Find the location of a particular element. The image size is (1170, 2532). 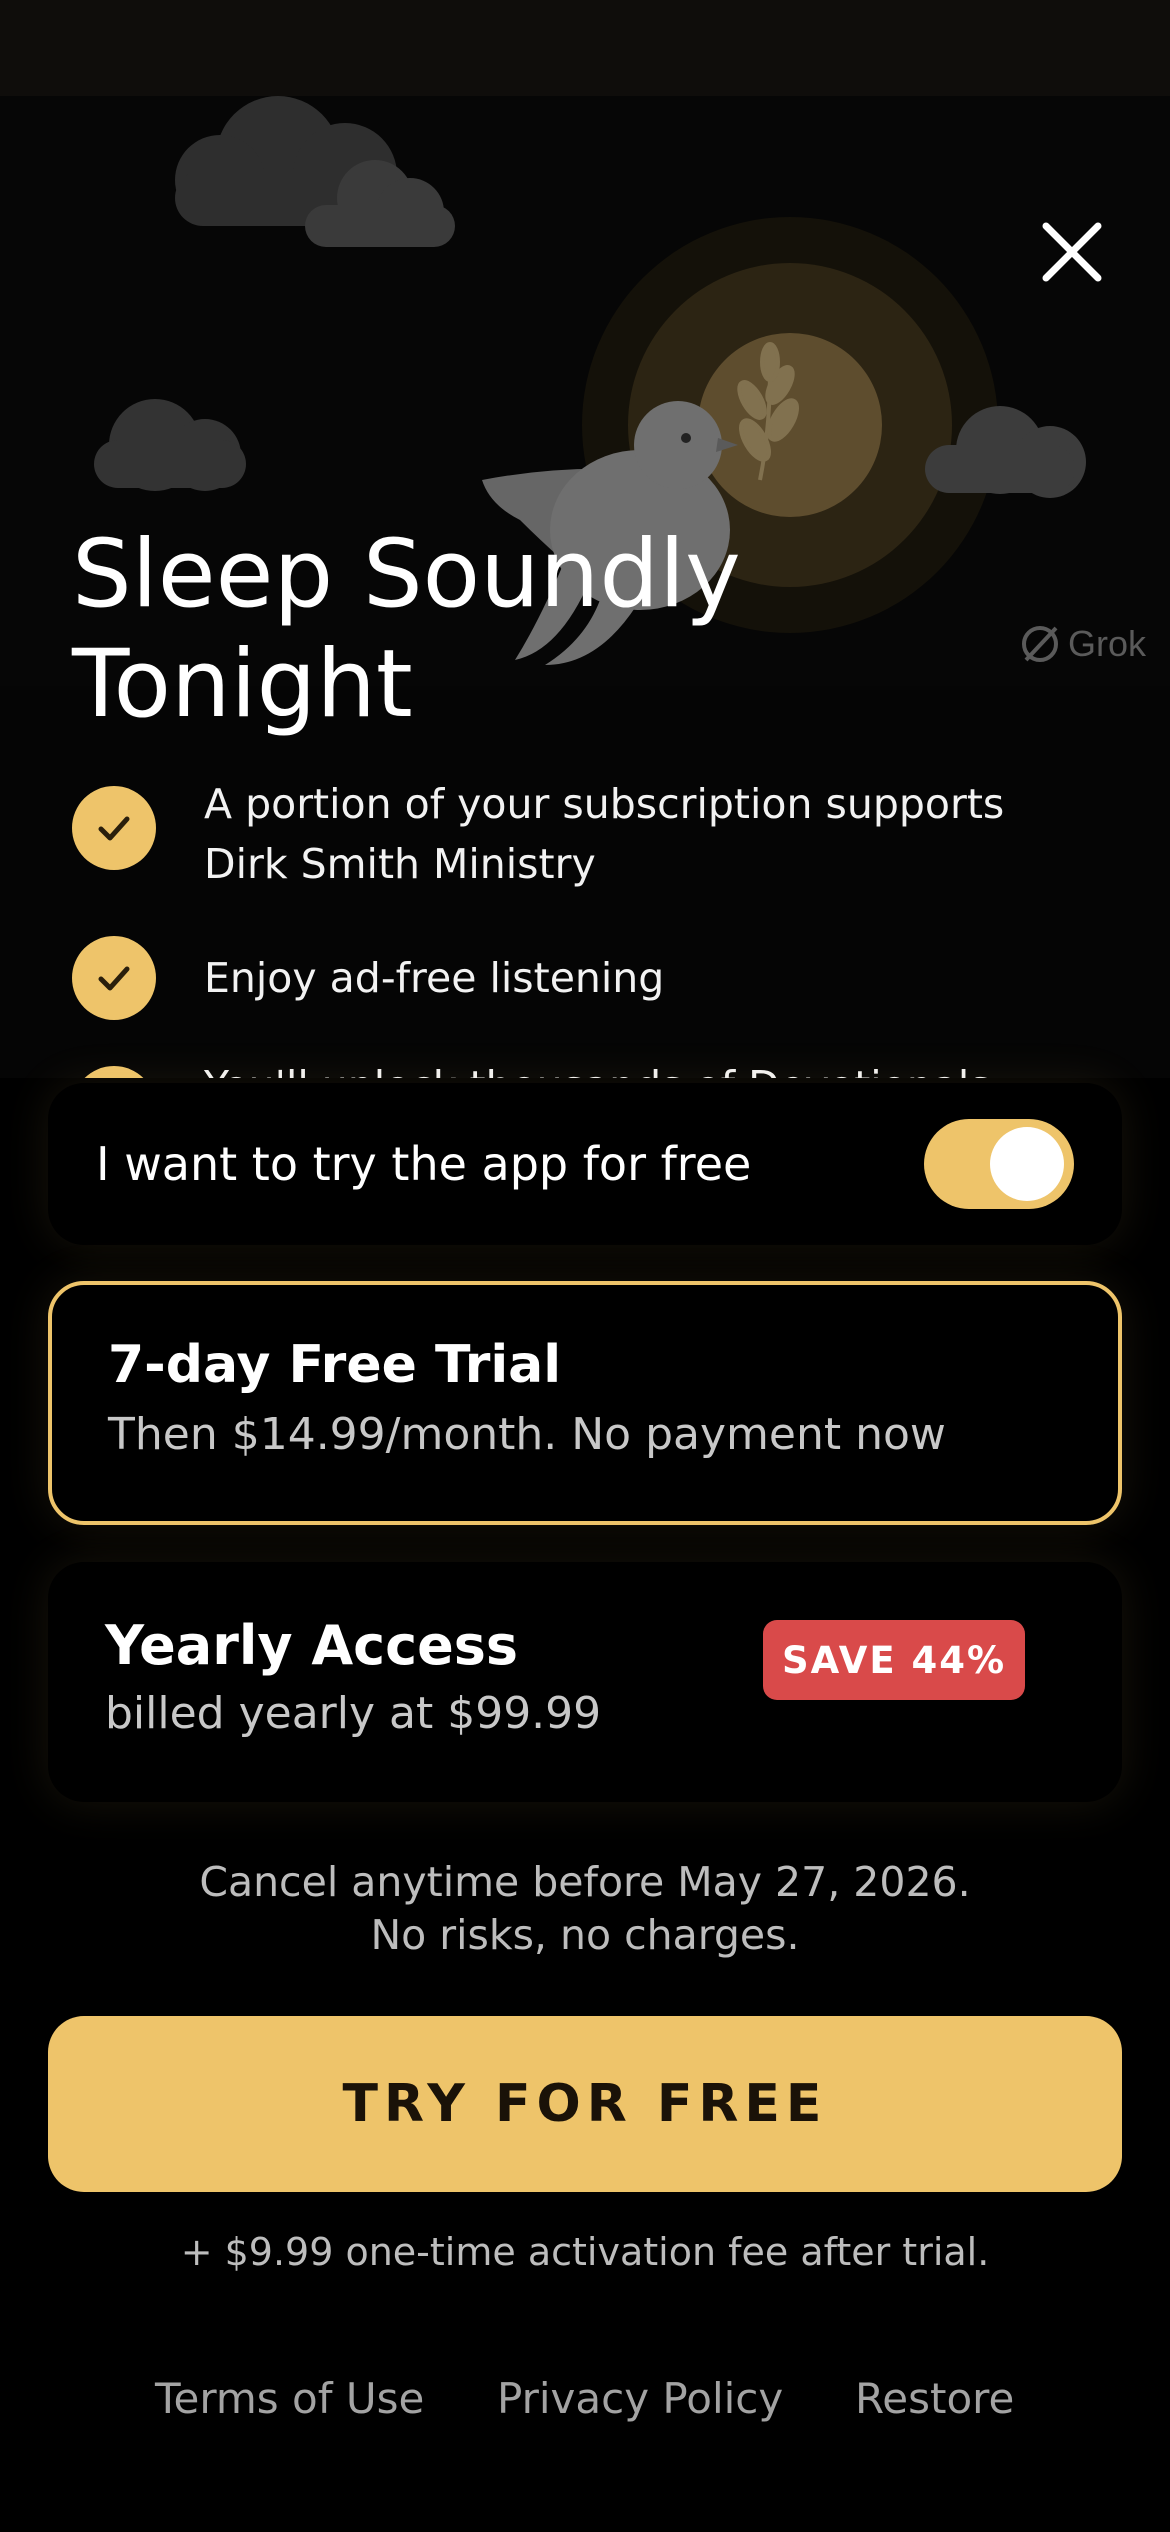

benefit-text: Enjoy ad-free listening is located at coordinates (434, 978).